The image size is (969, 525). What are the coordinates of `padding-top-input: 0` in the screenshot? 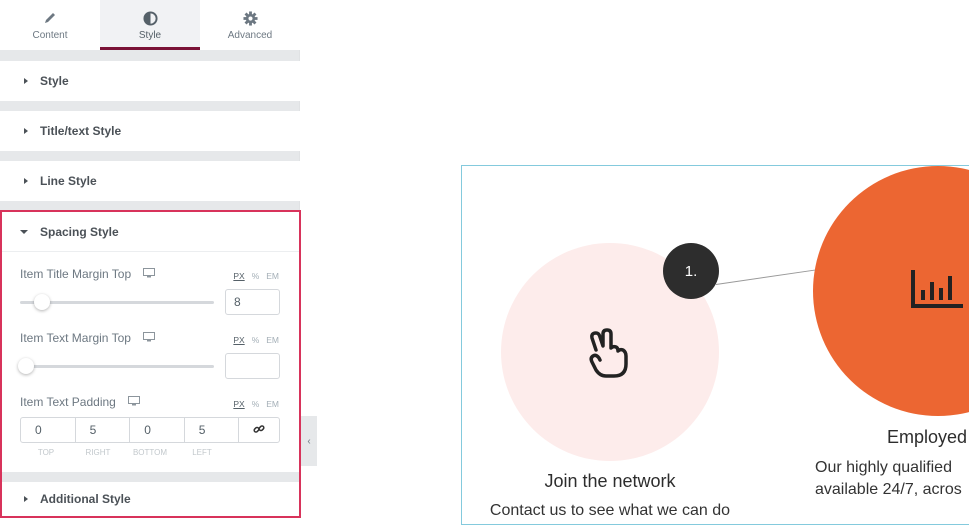 It's located at (48, 430).